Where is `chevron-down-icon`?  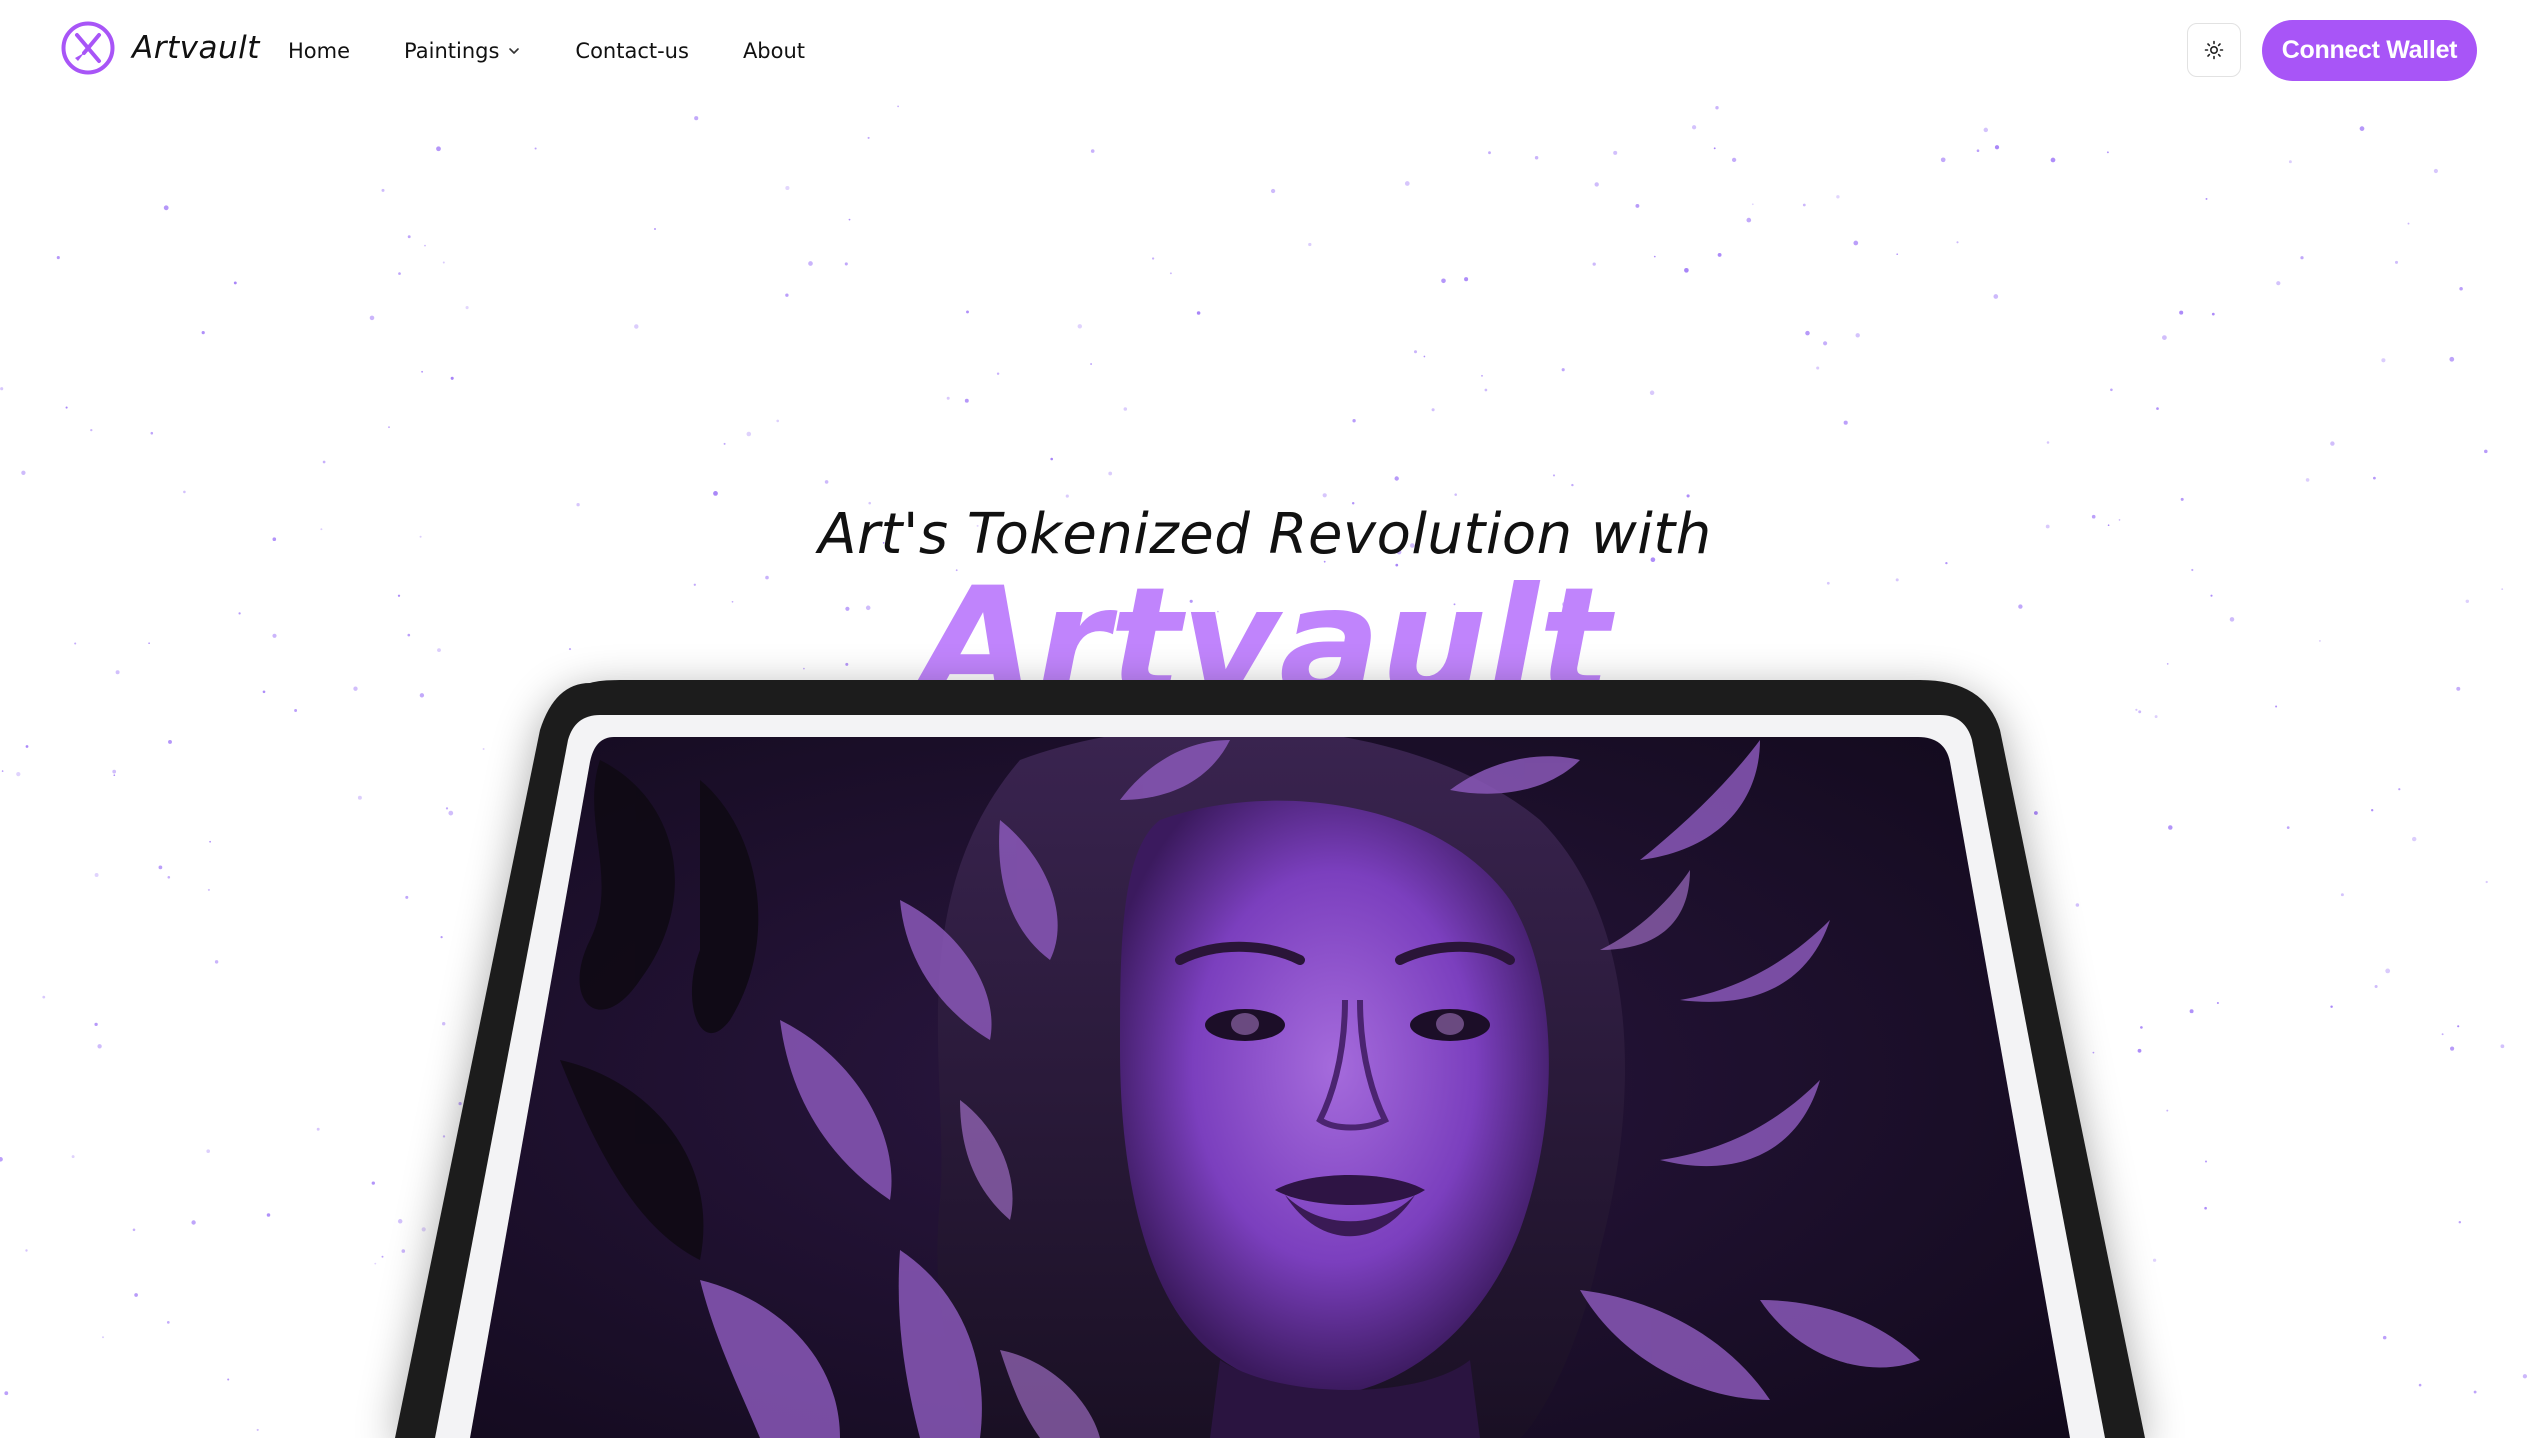 chevron-down-icon is located at coordinates (514, 51).